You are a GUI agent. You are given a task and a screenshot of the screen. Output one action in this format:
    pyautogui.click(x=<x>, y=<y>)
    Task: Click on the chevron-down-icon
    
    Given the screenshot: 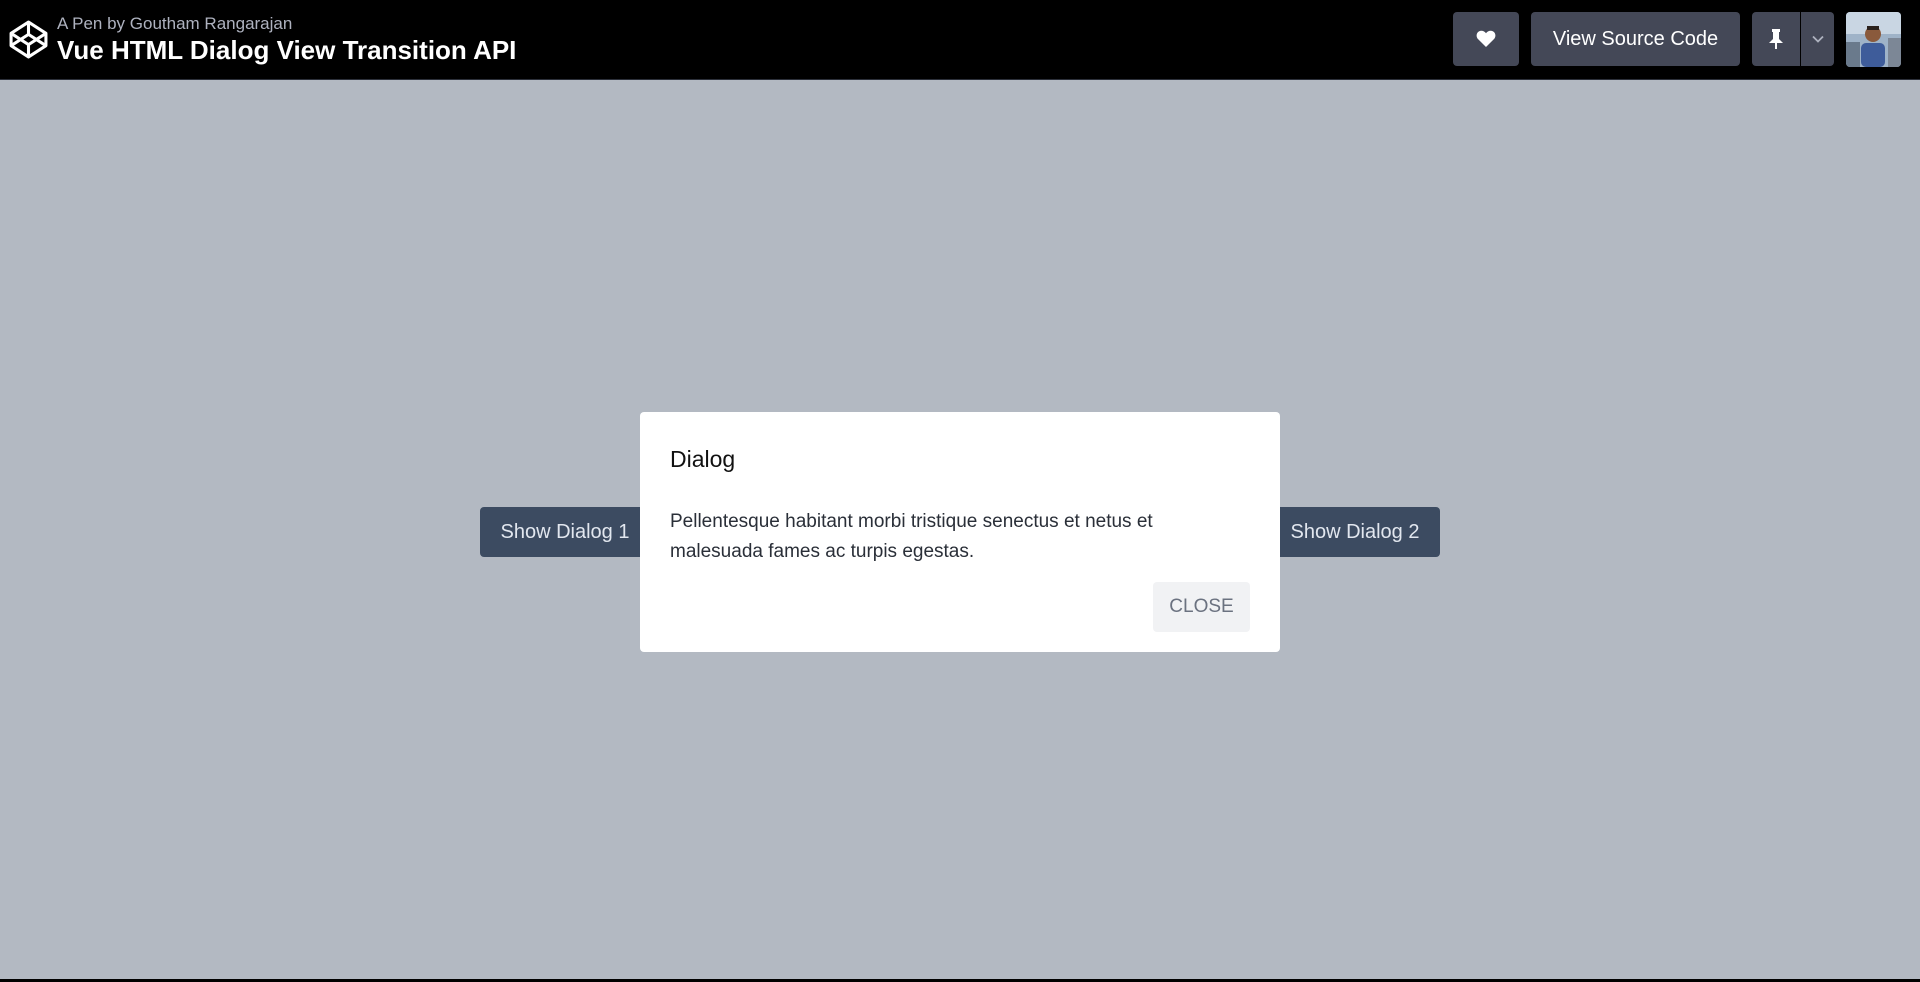 What is the action you would take?
    pyautogui.click(x=1817, y=39)
    